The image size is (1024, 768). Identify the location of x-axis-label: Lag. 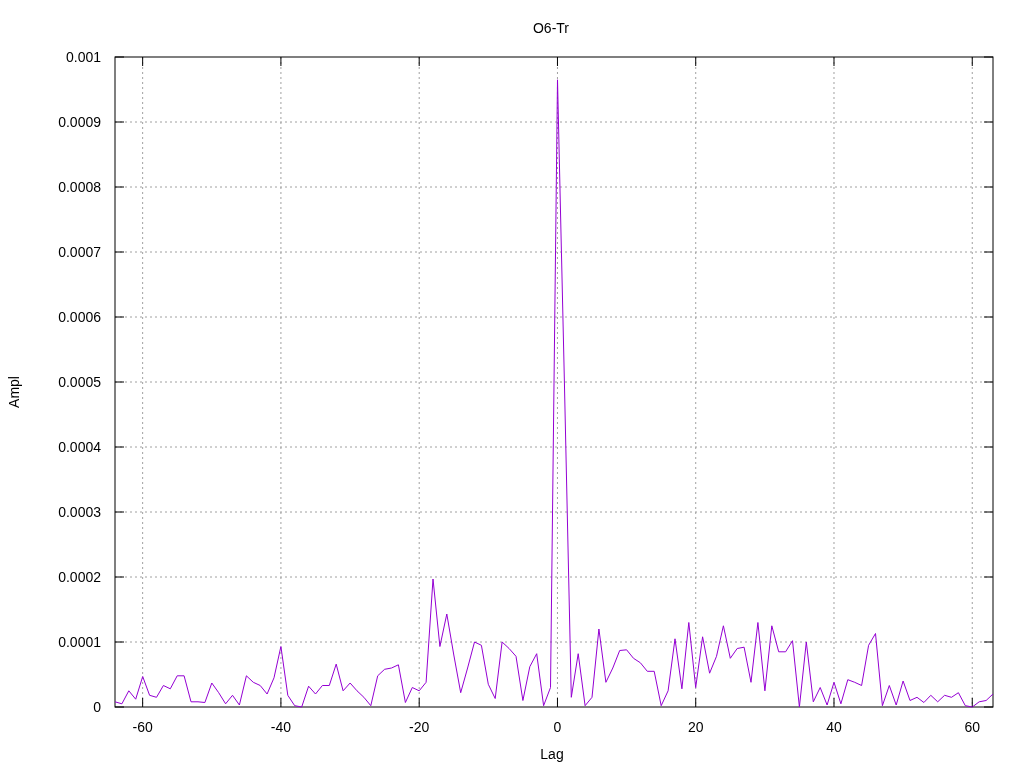
(552, 754).